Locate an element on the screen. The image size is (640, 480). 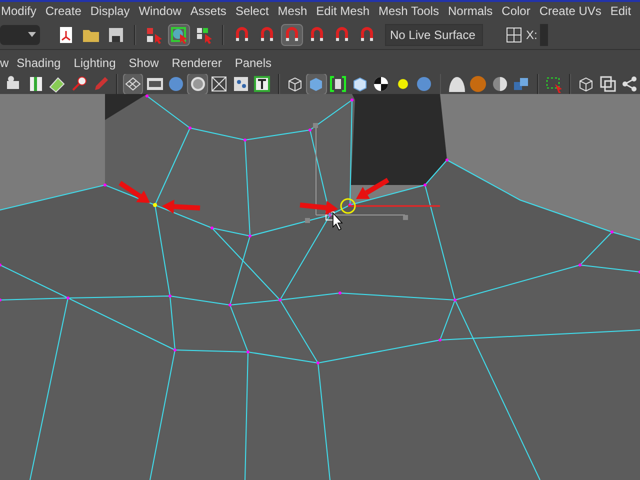
panel-menu-item: Lighting is located at coordinates (101, 63).